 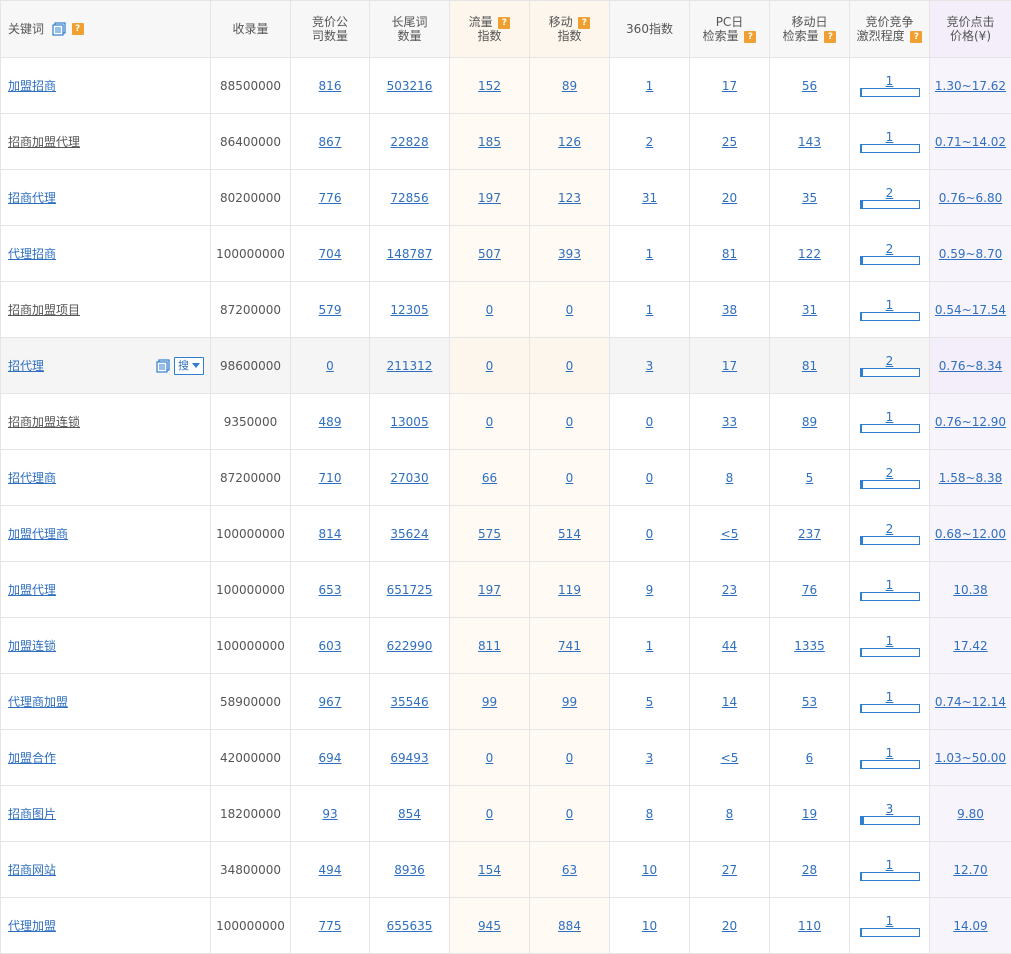 I want to click on price-link: 1.30~17.62, so click(x=970, y=86).